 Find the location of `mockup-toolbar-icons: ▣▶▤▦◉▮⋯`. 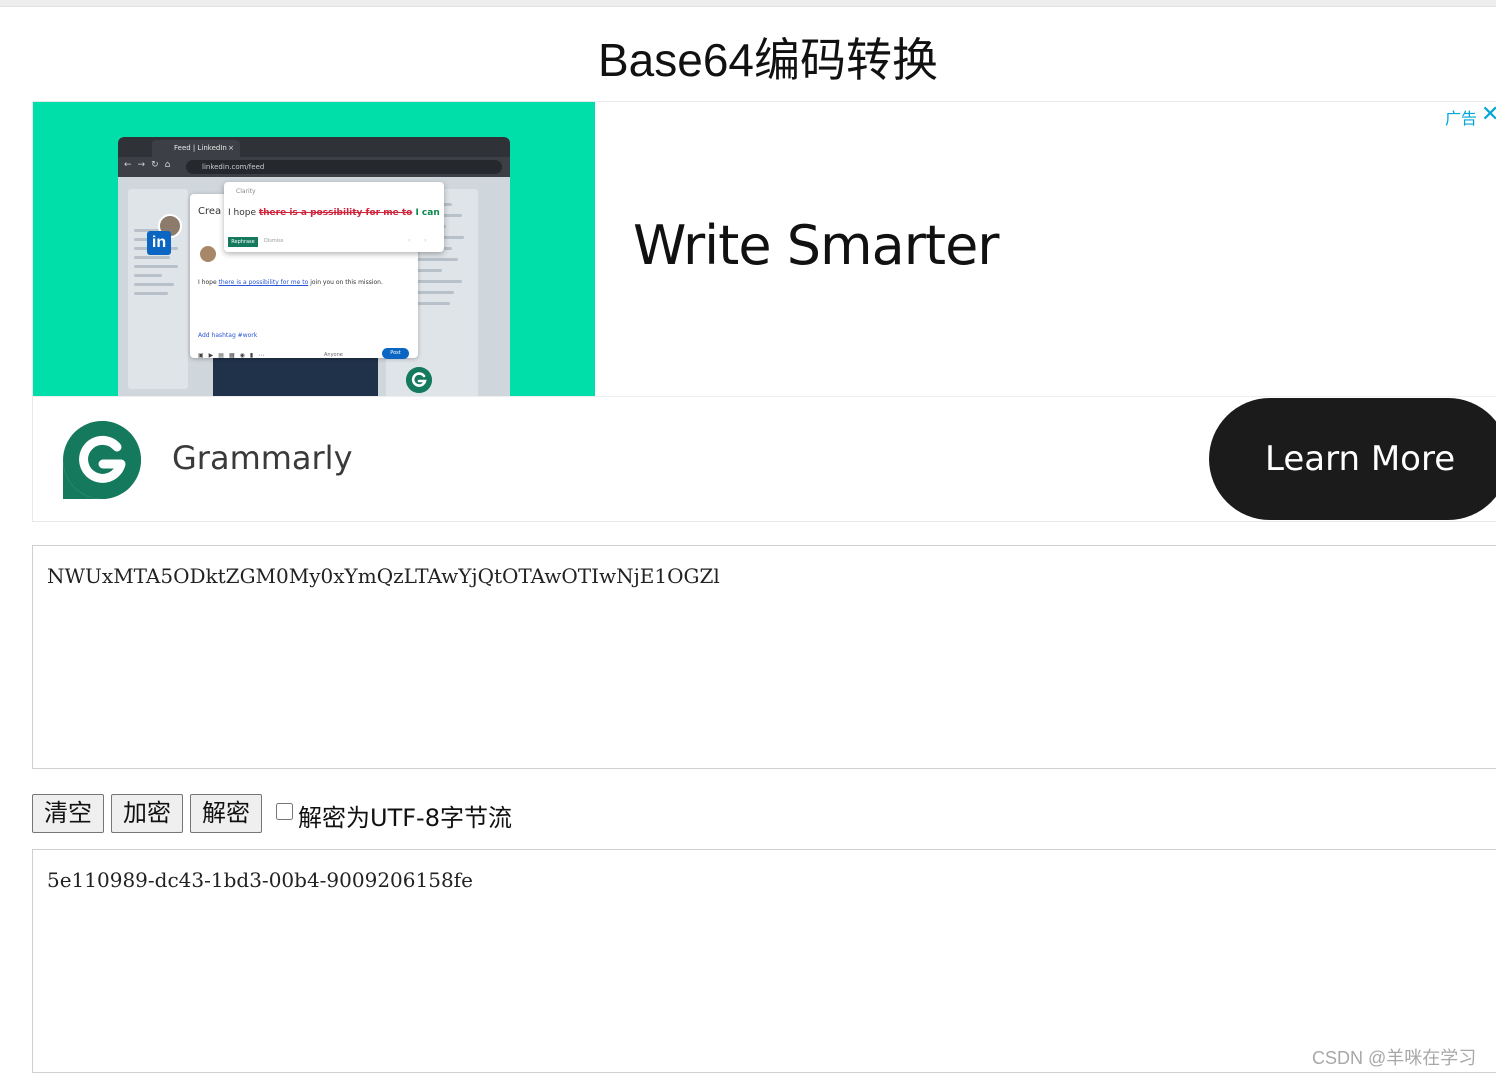

mockup-toolbar-icons: ▣▶▤▦◉▮⋯ is located at coordinates (234, 355).